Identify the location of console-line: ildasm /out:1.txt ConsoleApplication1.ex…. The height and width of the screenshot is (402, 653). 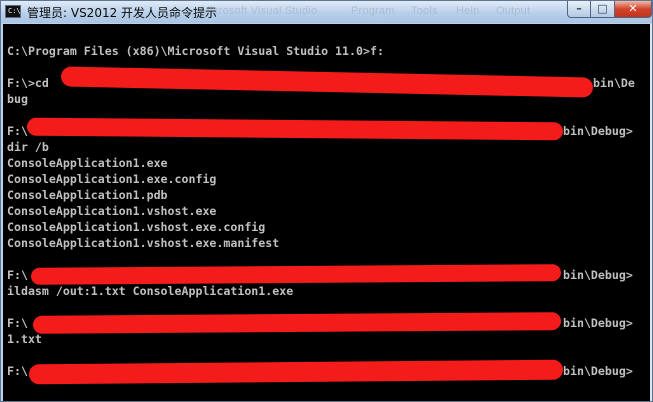
(150, 291).